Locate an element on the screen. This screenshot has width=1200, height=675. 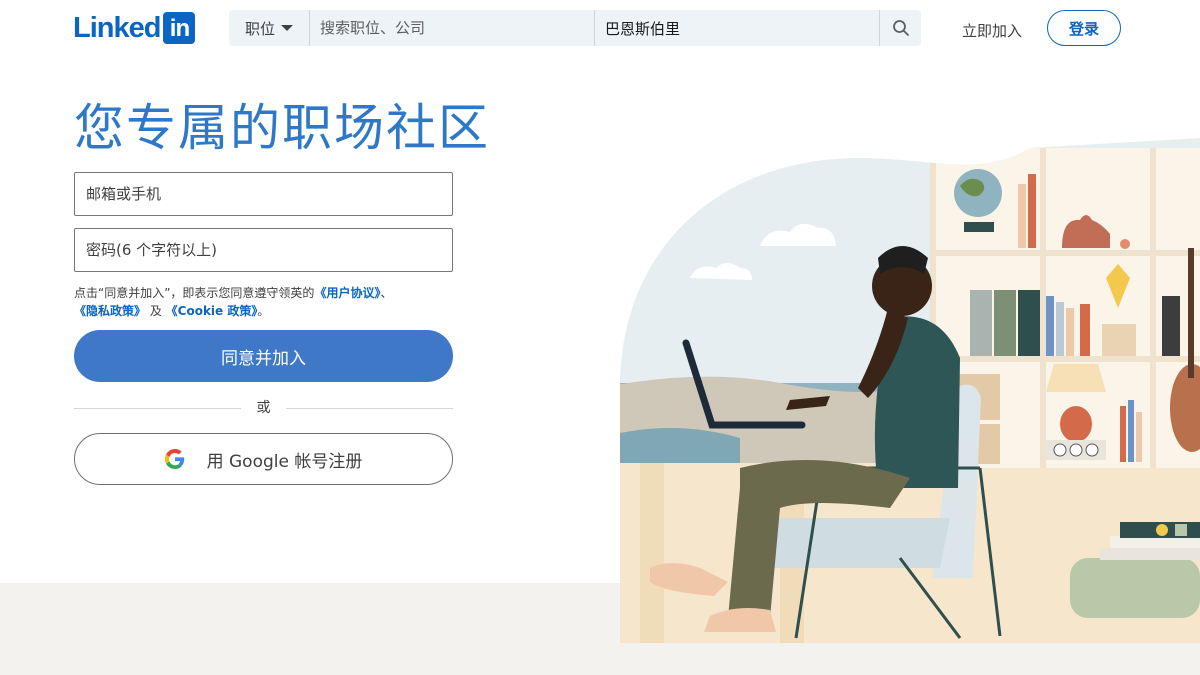
job-search-bar: 职位 is located at coordinates (575, 28).